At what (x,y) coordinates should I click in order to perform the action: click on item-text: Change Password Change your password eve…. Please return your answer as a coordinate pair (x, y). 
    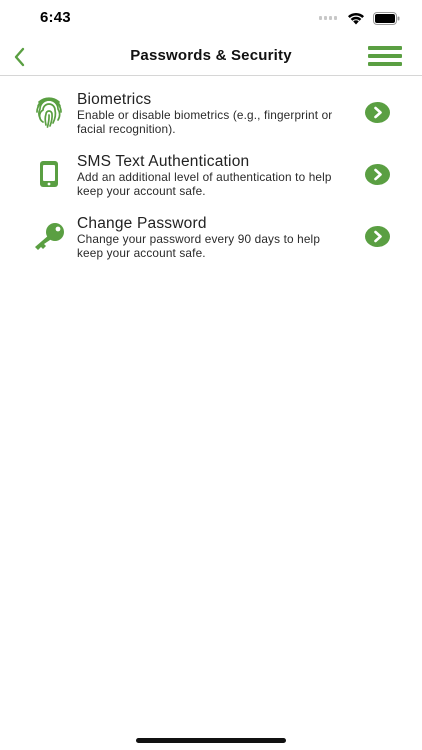
    Looking at the image, I should click on (212, 237).